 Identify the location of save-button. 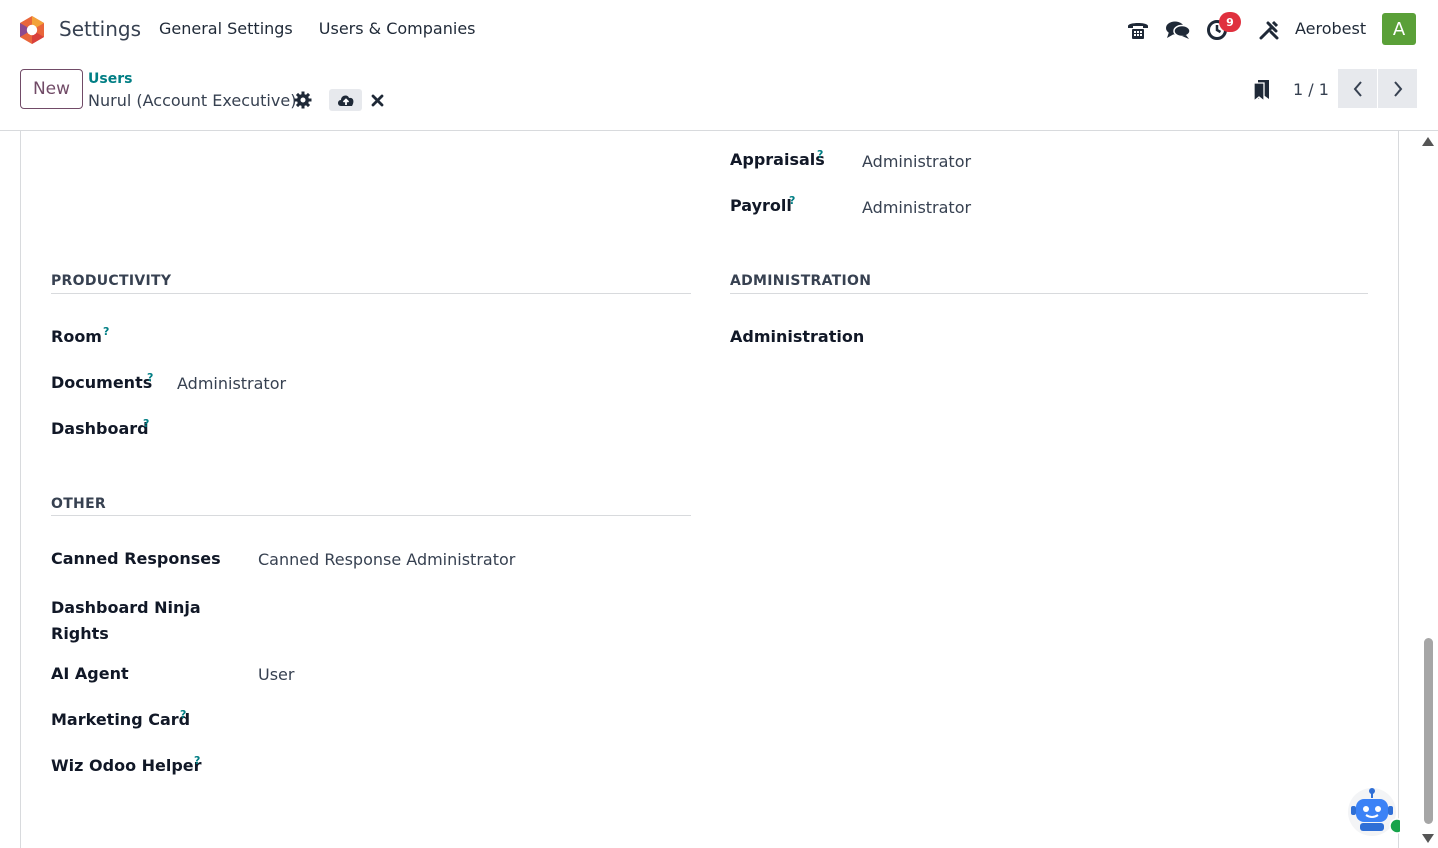
(345, 100).